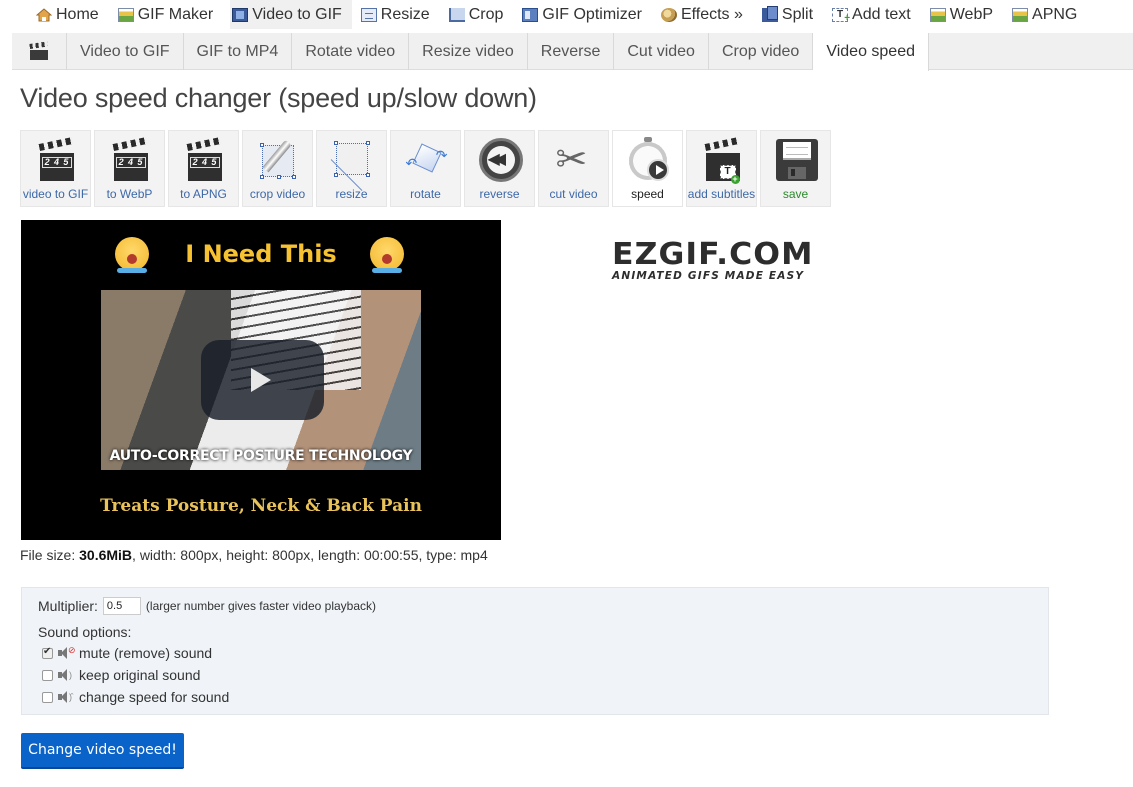  I want to click on tab-gif-to-mp4: GIF to MP4, so click(238, 51).